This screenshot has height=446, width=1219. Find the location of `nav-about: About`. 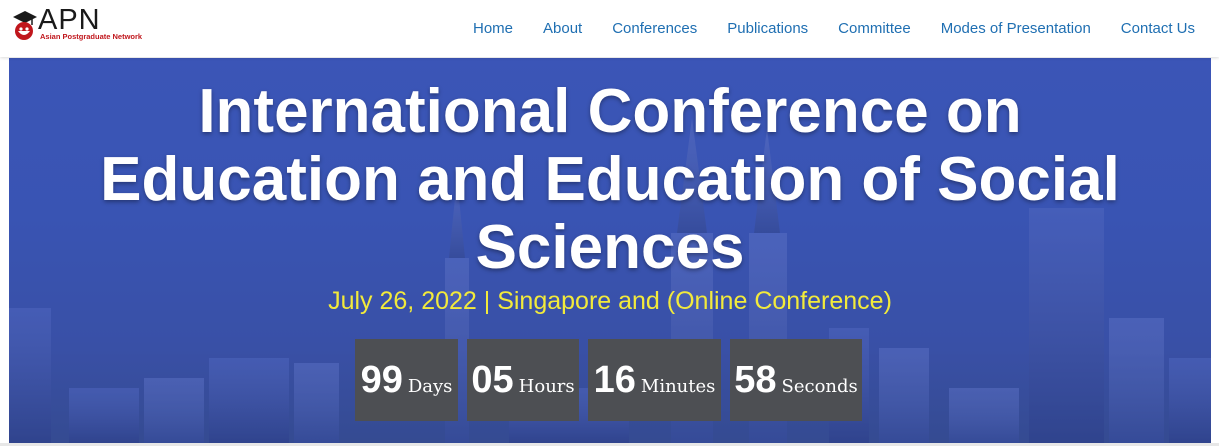

nav-about: About is located at coordinates (562, 28).